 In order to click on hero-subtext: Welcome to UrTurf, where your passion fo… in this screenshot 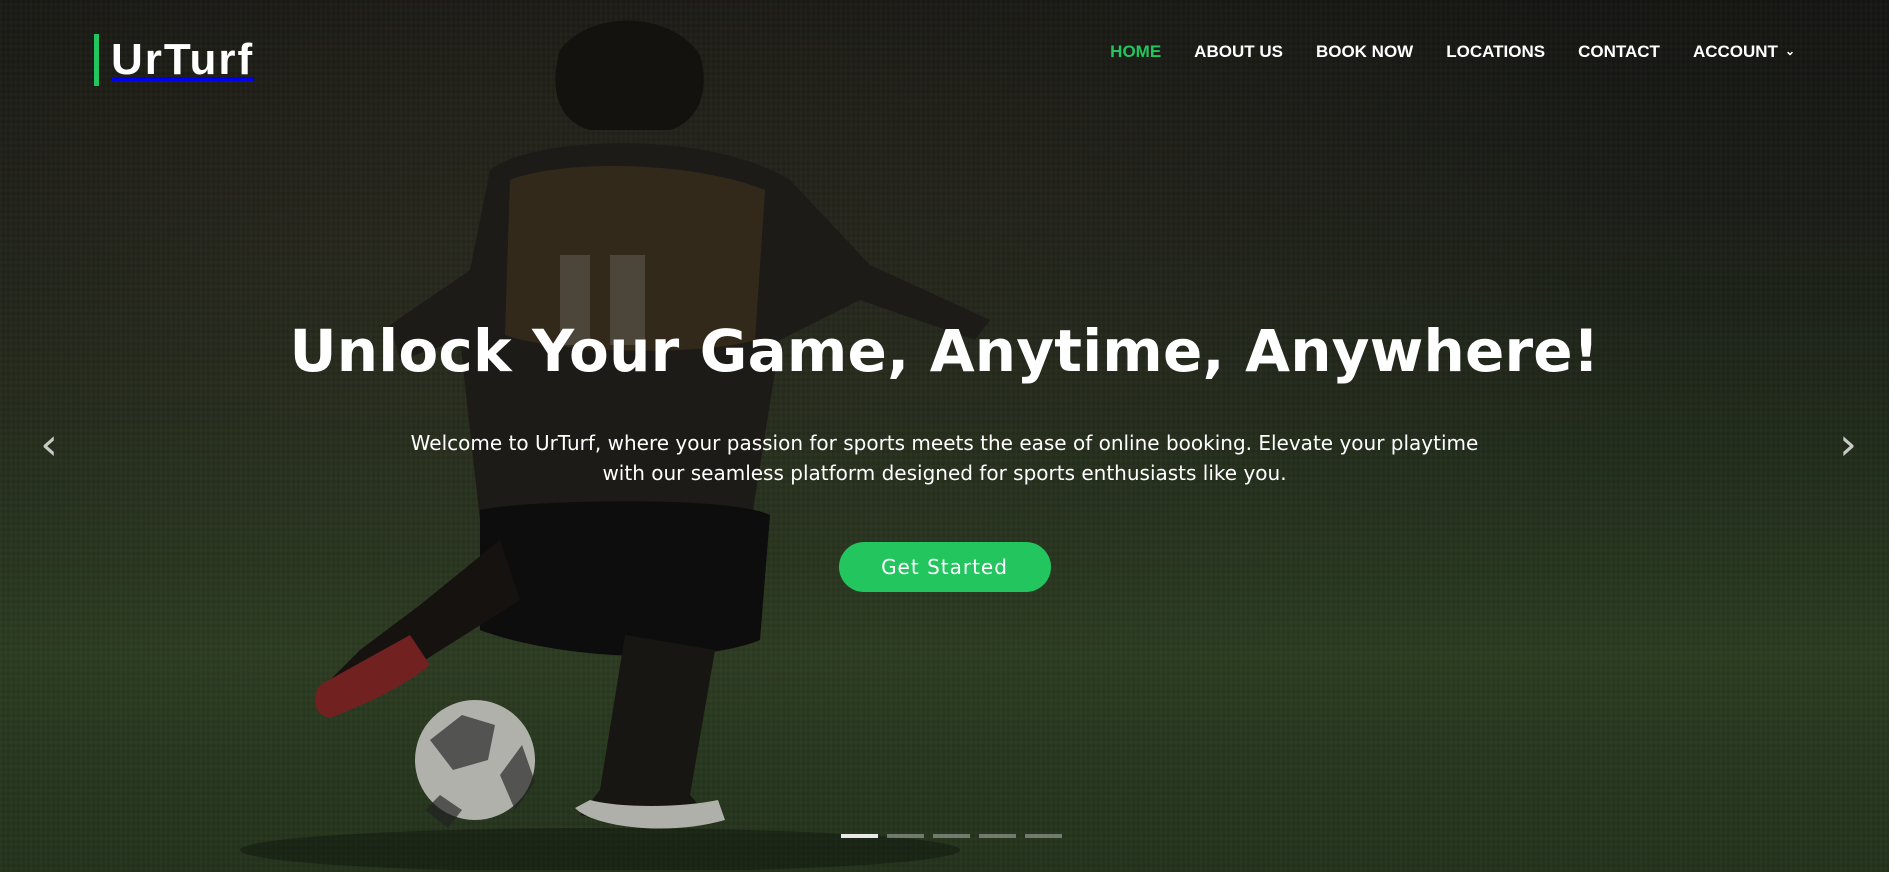, I will do `click(944, 457)`.